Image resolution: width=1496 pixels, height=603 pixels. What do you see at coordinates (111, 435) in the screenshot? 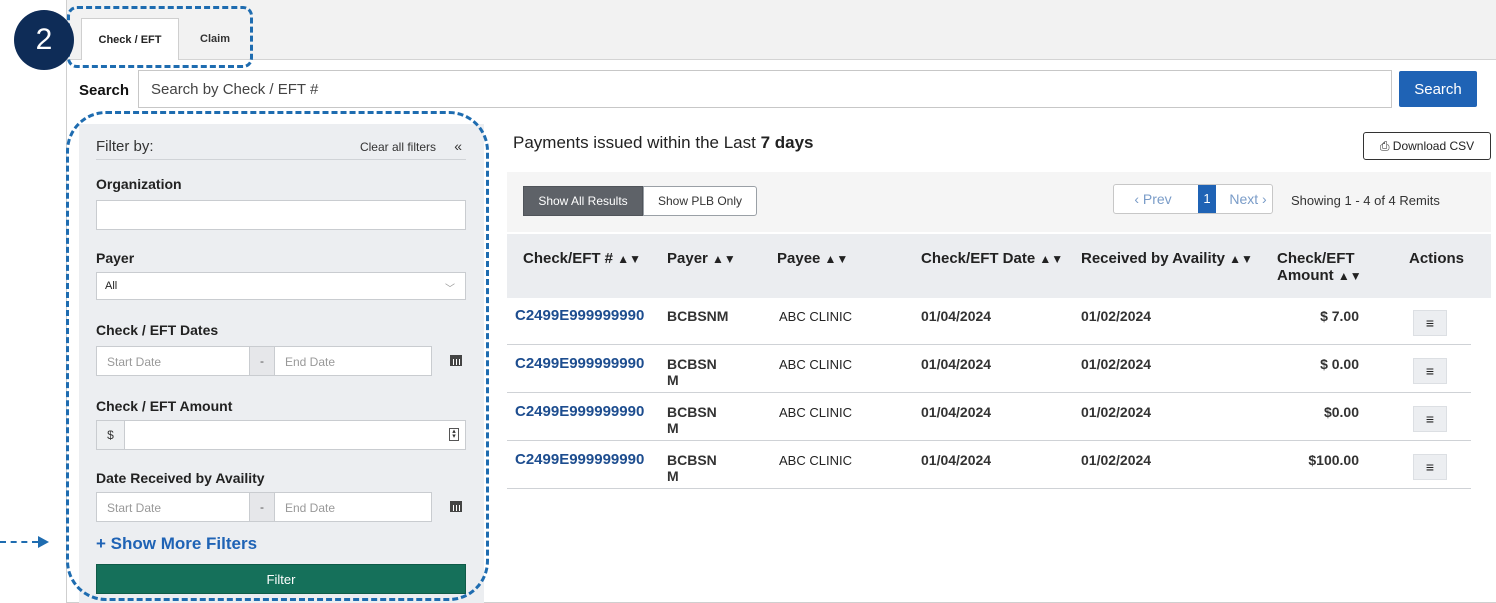
I see `dollar-prefix: $` at bounding box center [111, 435].